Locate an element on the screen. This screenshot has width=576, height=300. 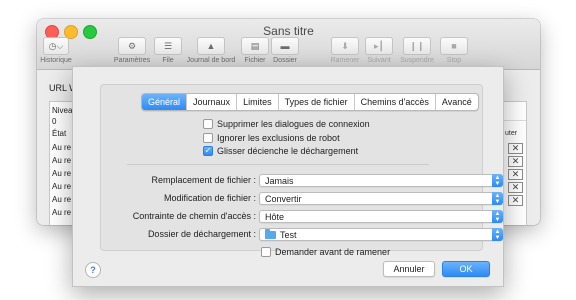
drag-starts-download-option: ✓ Glisser décienche le déchargement is located at coordinates (280, 151).